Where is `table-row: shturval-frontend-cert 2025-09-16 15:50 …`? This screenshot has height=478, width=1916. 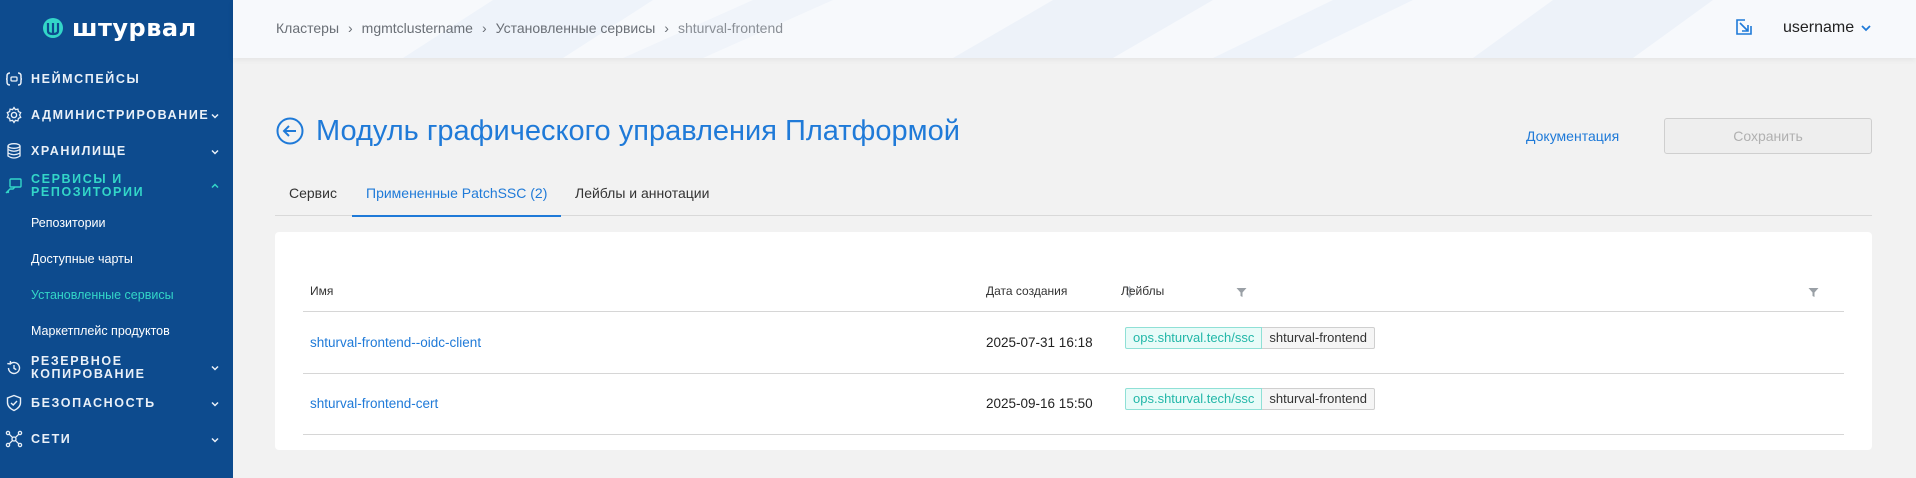 table-row: shturval-frontend-cert 2025-09-16 15:50 … is located at coordinates (1073, 404).